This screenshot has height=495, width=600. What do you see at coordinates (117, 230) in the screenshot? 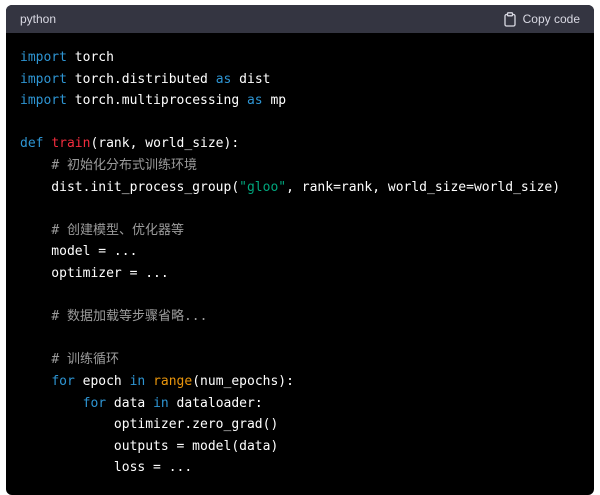
I see `code-comment: # 创建模型、优化器等` at bounding box center [117, 230].